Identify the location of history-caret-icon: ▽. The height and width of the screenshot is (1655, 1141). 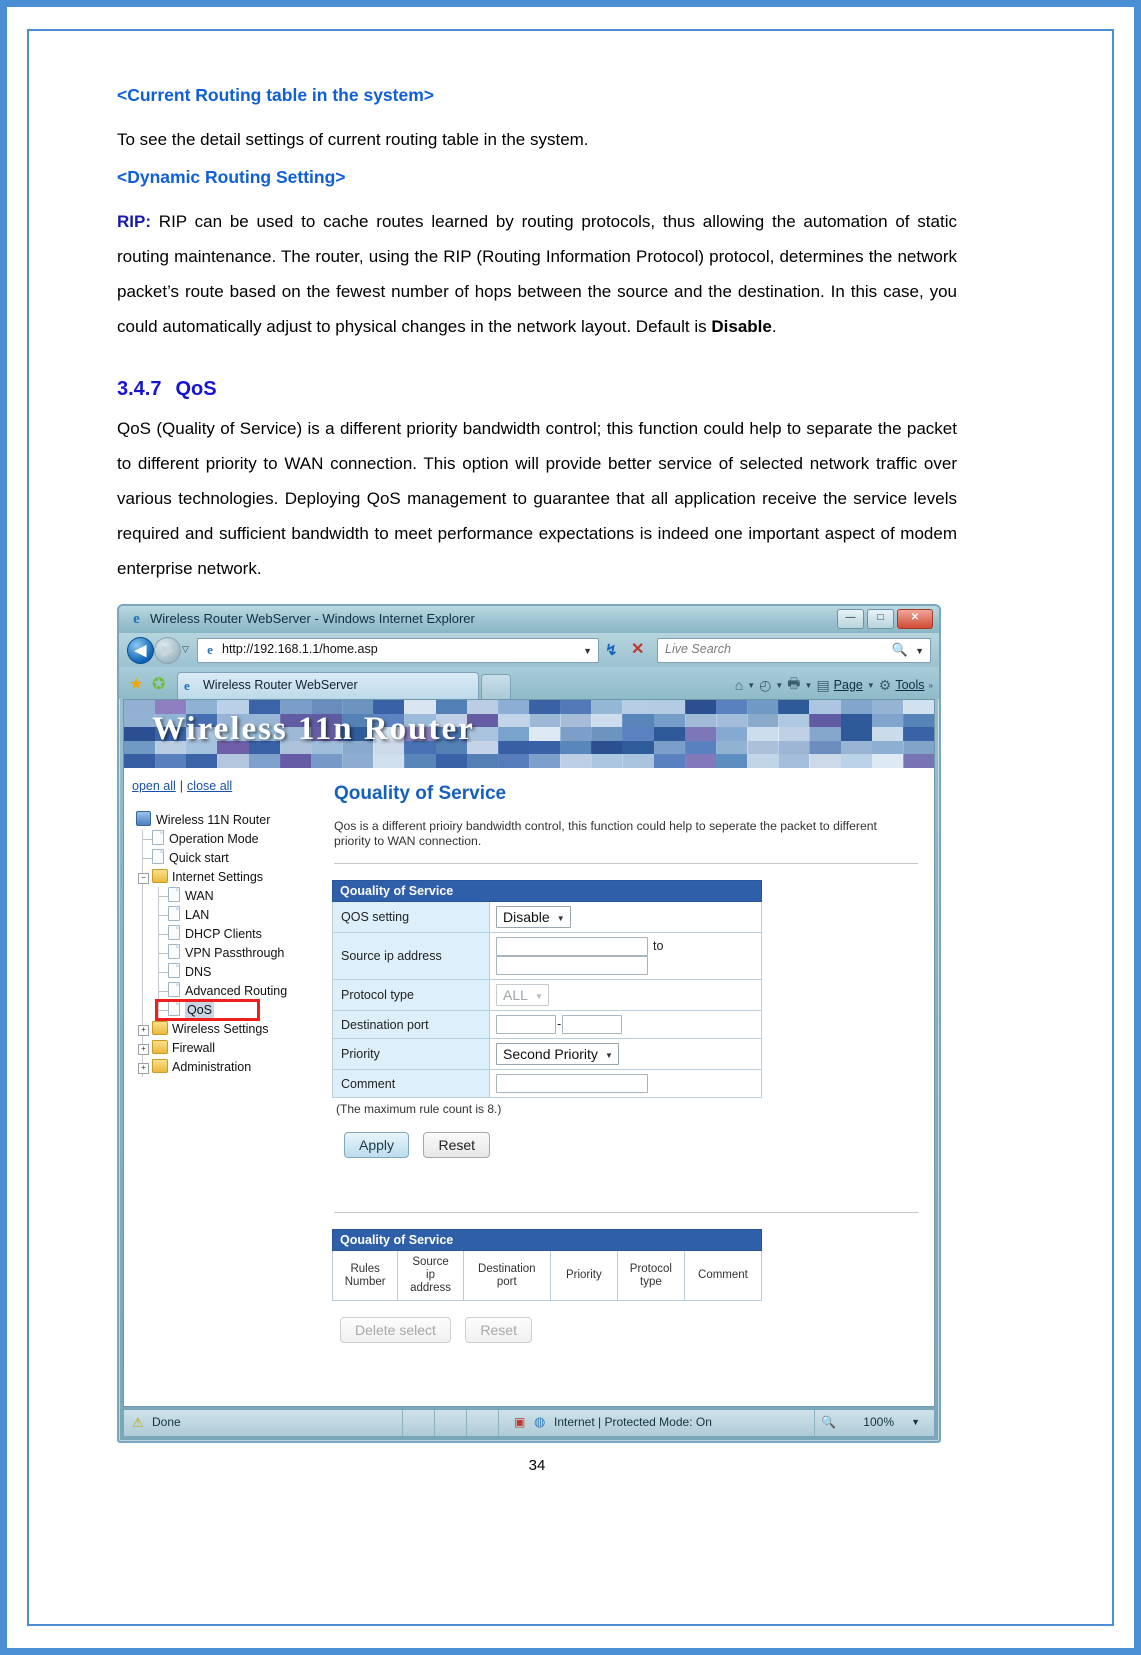
(185, 649).